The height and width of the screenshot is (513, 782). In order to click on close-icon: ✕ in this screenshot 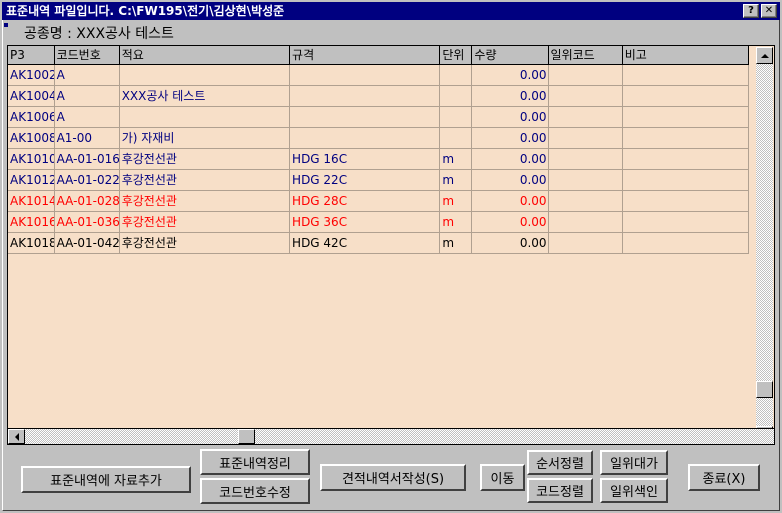, I will do `click(769, 11)`.